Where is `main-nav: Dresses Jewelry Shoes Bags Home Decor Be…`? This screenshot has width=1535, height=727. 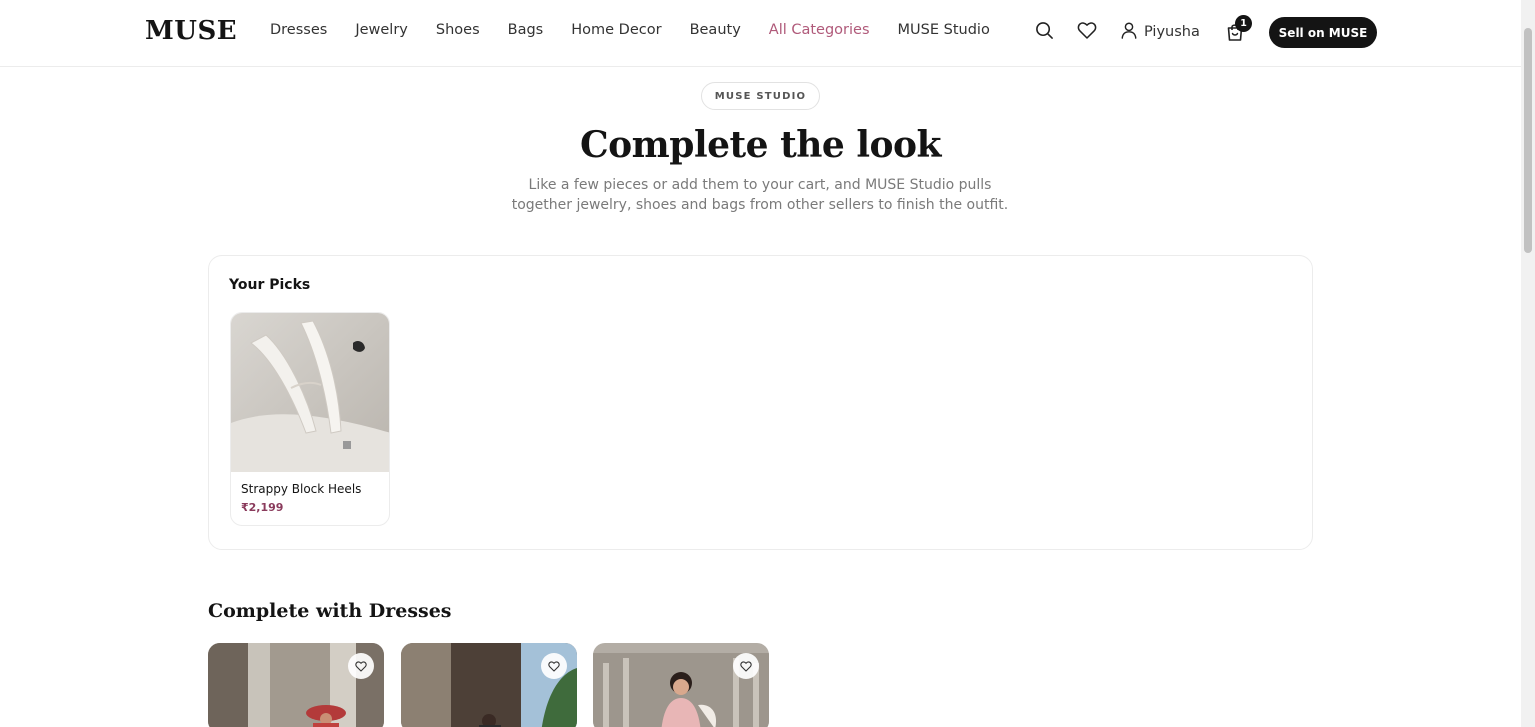
main-nav: Dresses Jewelry Shoes Bags Home Decor Be… is located at coordinates (644, 30).